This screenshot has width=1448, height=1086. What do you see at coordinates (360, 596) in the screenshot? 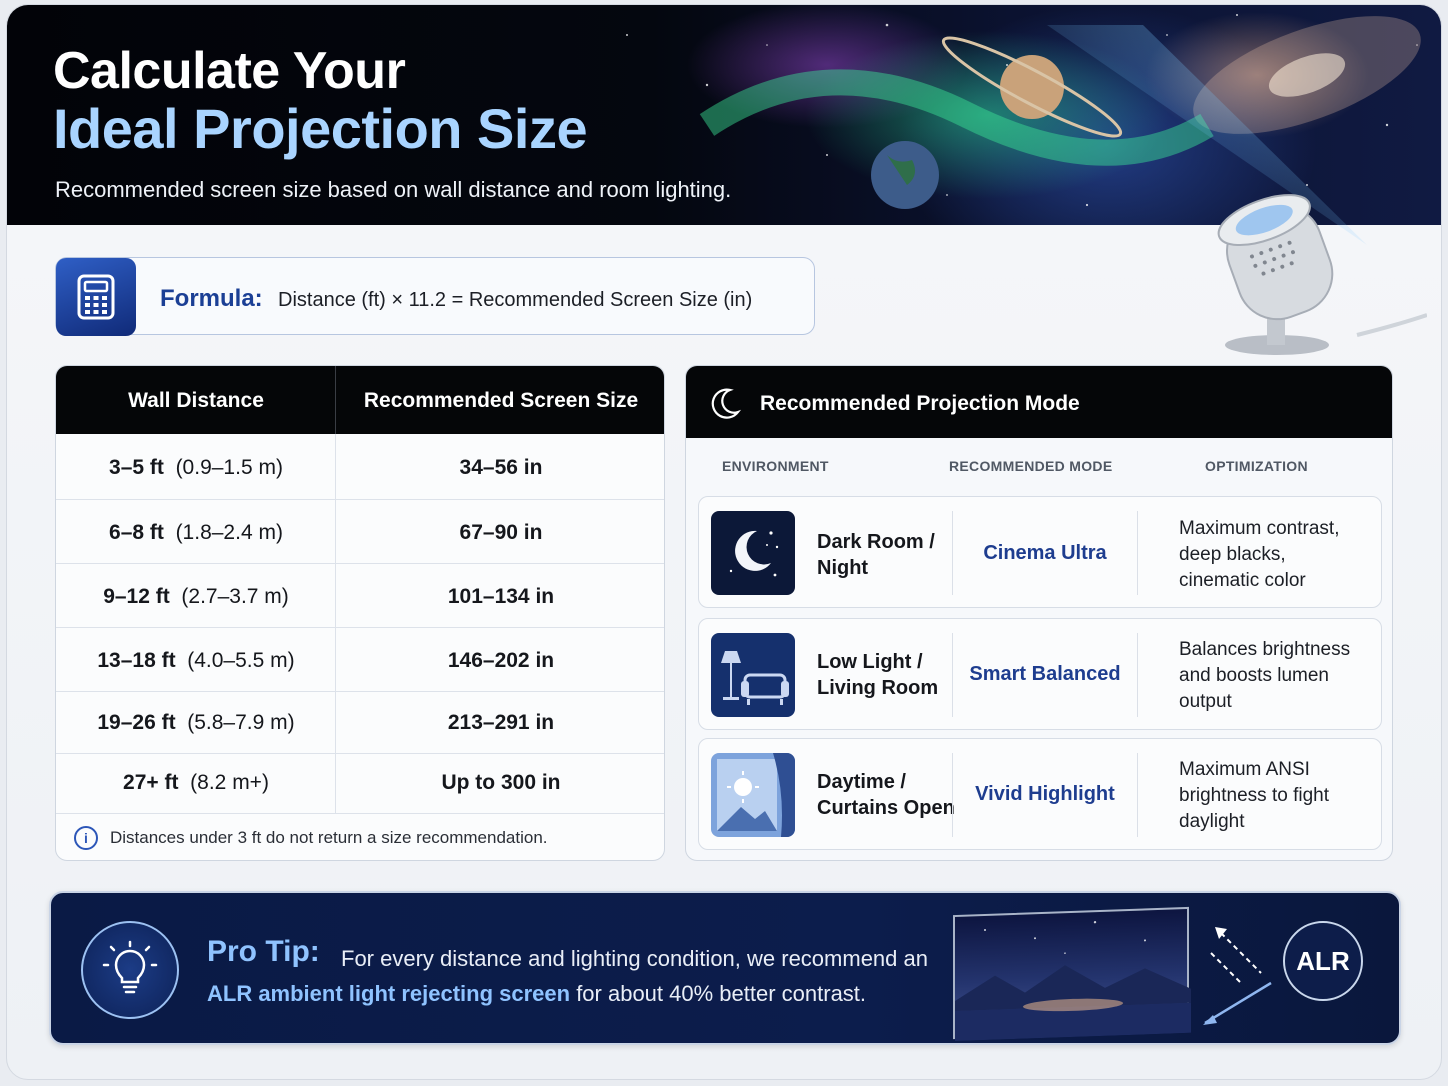
I see `table-row: 9–12 ft (2.7–3.7 m) 101–134 in` at bounding box center [360, 596].